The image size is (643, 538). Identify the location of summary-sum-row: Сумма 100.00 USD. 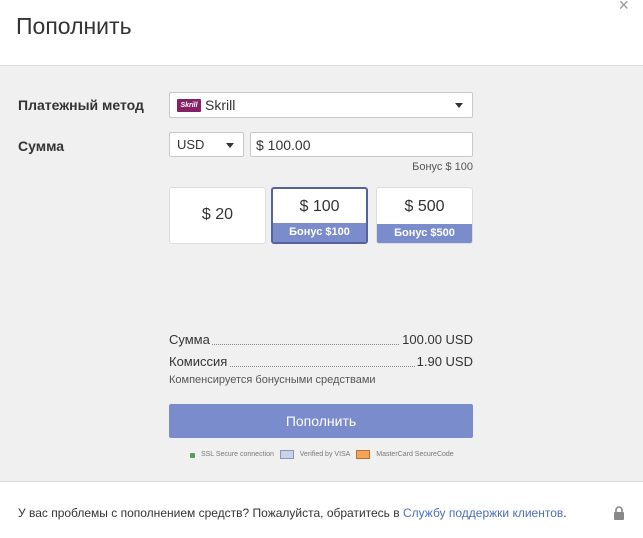
(321, 341).